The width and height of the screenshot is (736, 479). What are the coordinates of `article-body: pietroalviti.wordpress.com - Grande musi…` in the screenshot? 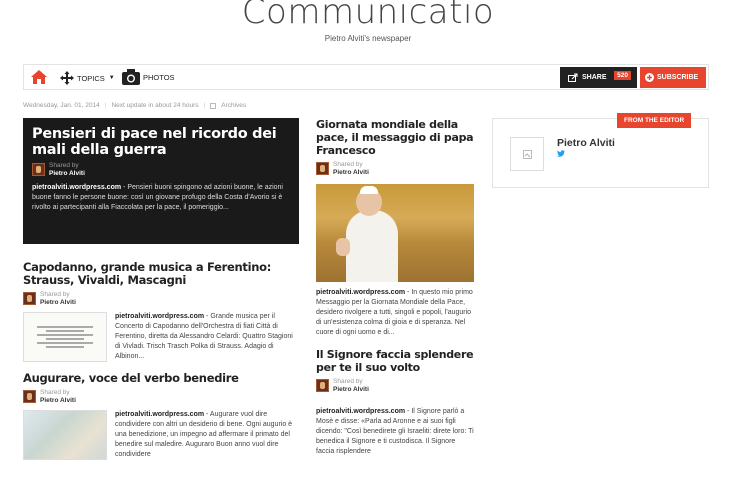 It's located at (161, 337).